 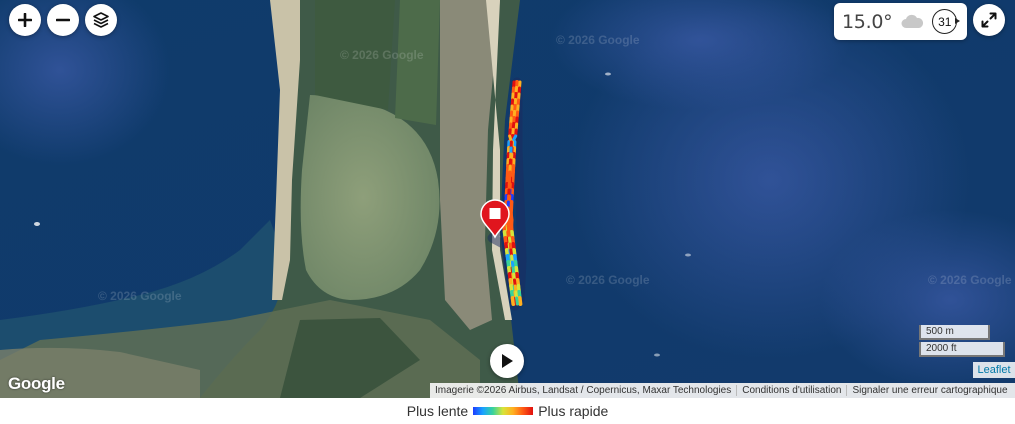 I want to click on play-icon, so click(x=507, y=361).